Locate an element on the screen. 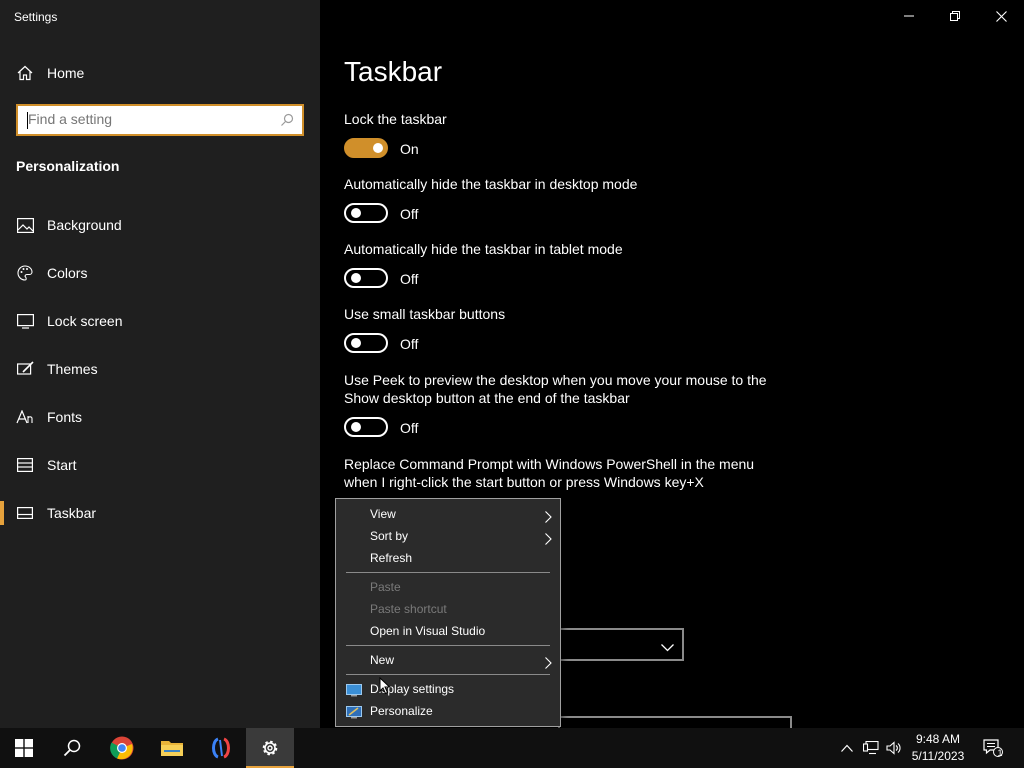 The image size is (1024, 768). visual-studio-taskbar-button is located at coordinates (221, 748).